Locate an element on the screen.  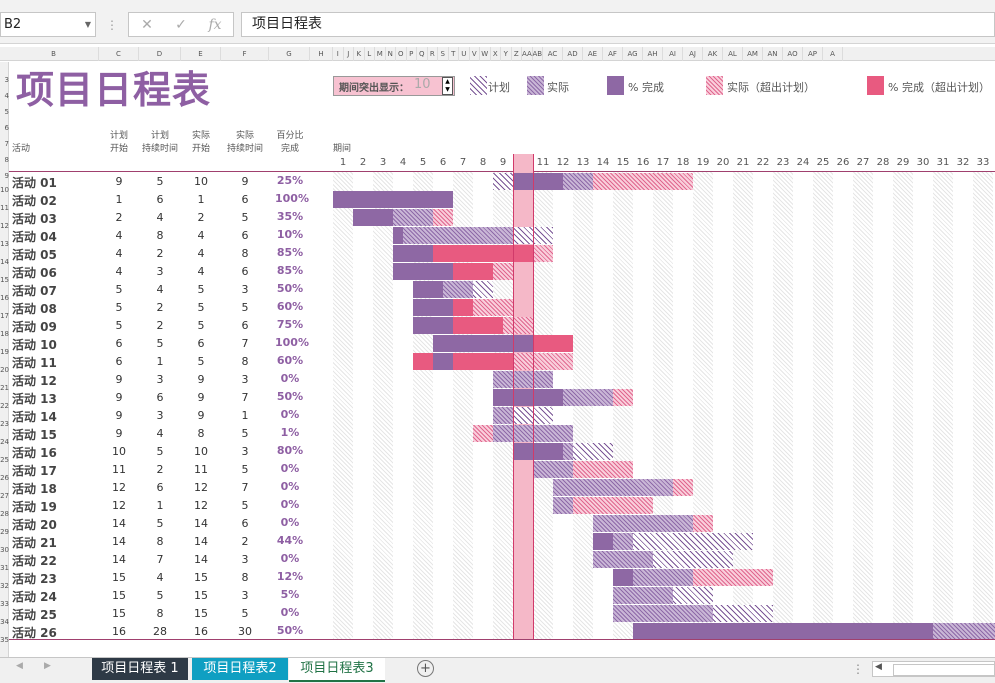
plan-duration: 2 is located at coordinates (160, 307).